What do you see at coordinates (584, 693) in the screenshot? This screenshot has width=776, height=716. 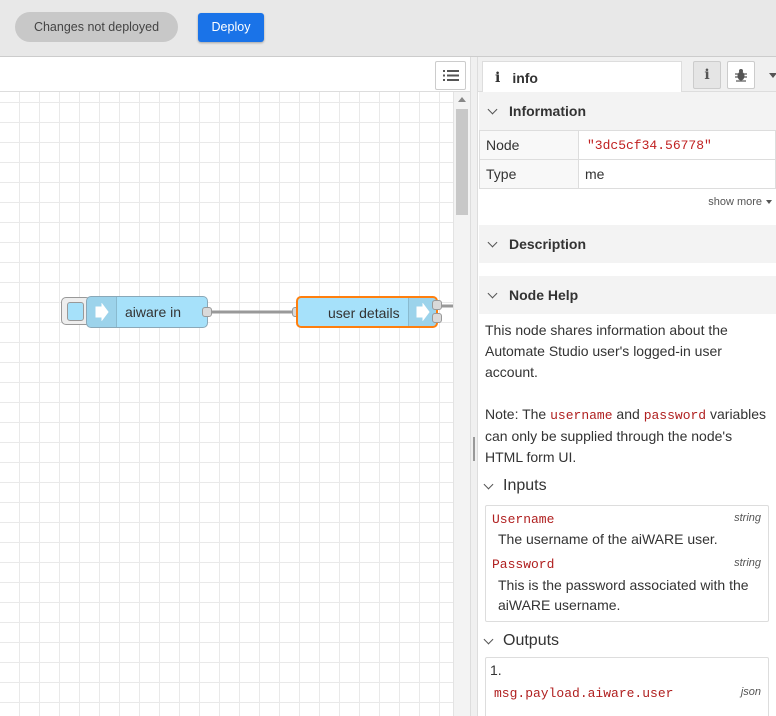 I see `property-name: msg.payload.aiware.user` at bounding box center [584, 693].